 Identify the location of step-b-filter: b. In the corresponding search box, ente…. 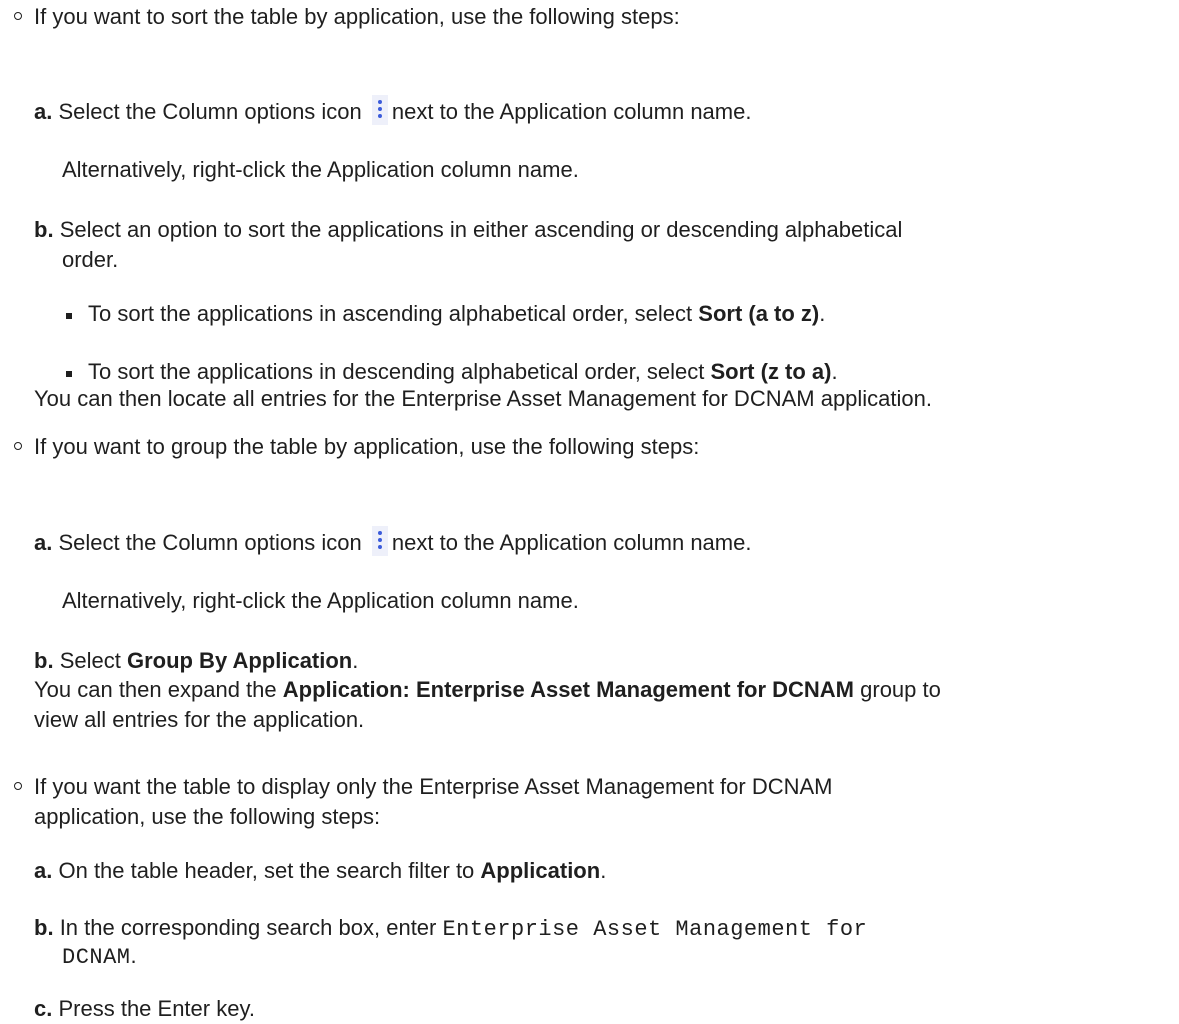
(450, 929).